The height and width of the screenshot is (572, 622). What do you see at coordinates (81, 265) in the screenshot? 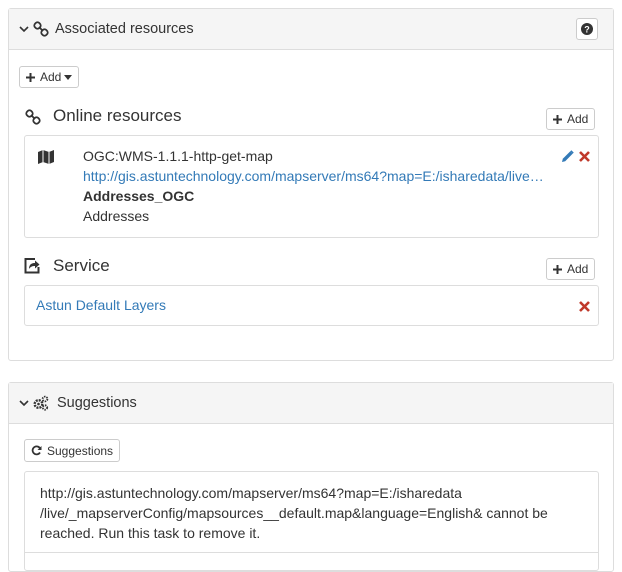
I see `service-title: Service` at bounding box center [81, 265].